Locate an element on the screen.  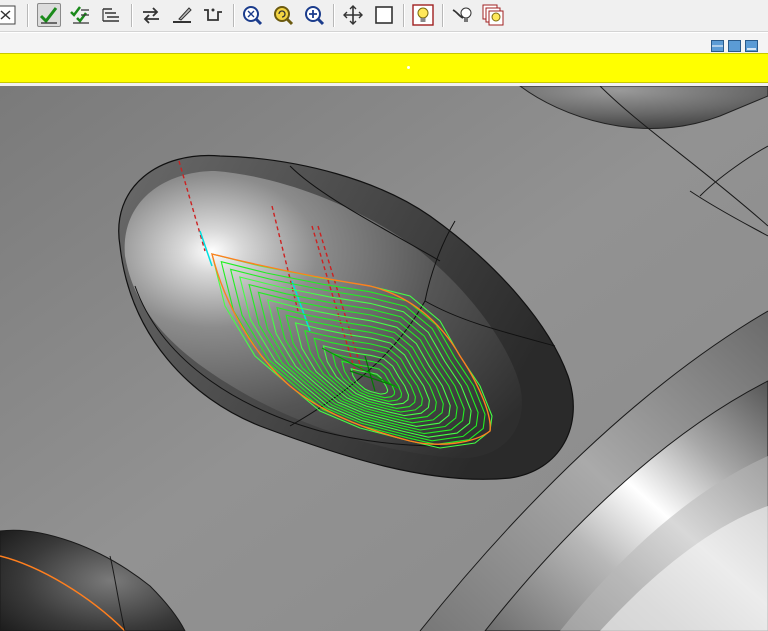
zoom-fit-button is located at coordinates (252, 15).